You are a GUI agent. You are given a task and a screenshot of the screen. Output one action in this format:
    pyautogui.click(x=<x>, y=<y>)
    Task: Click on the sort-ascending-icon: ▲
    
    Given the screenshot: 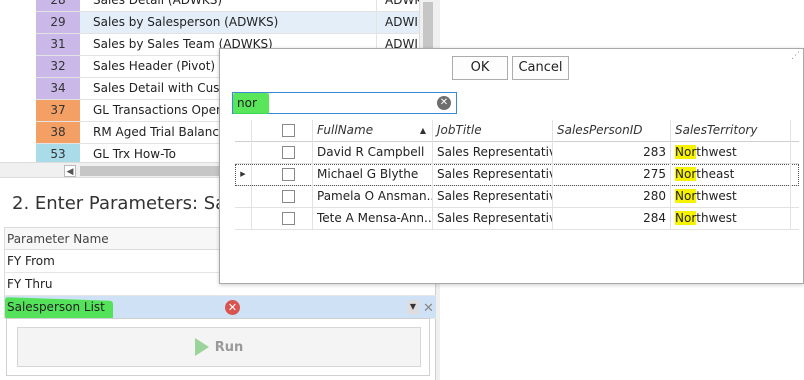 What is the action you would take?
    pyautogui.click(x=422, y=130)
    